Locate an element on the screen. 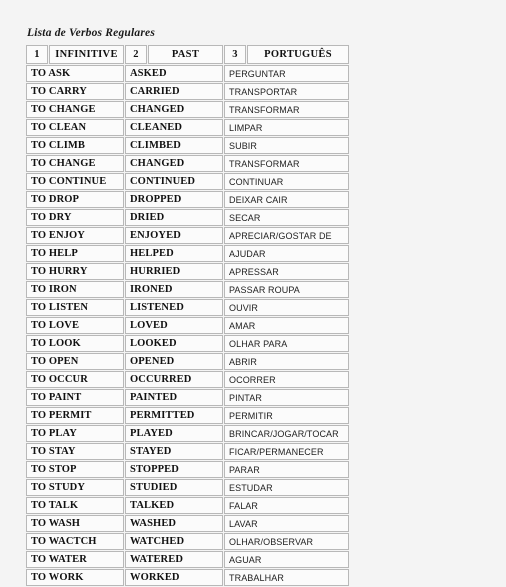 The image size is (506, 587). cell-past: OPENED is located at coordinates (174, 361).